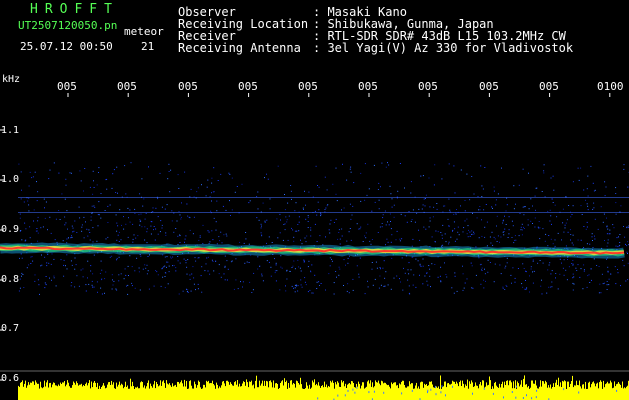 The height and width of the screenshot is (400, 629). I want to click on freq-tick-0-7: 0.7, so click(10, 328).